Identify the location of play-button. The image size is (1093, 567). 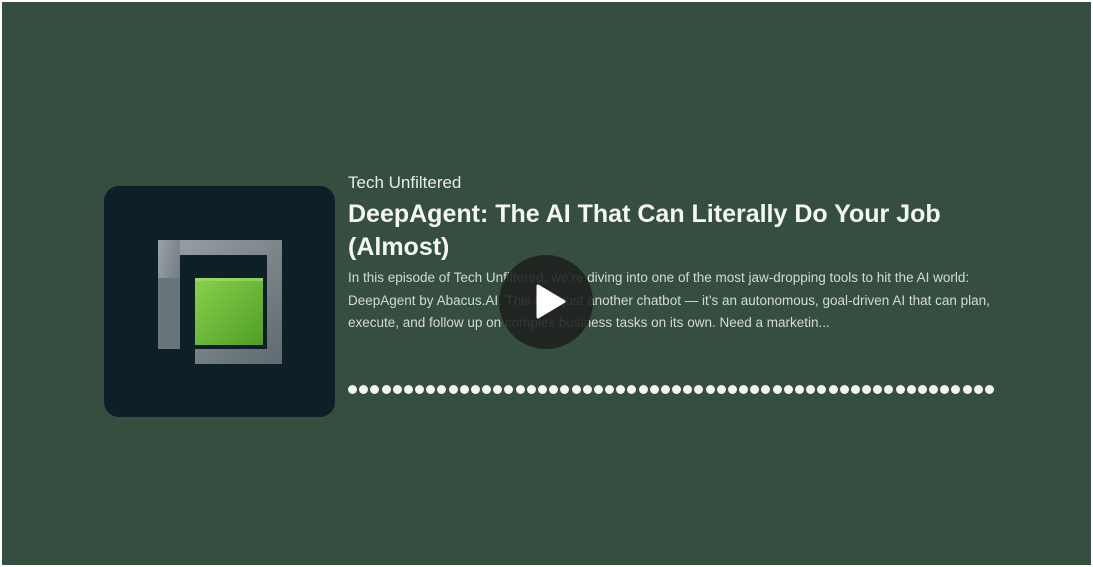
(546, 302).